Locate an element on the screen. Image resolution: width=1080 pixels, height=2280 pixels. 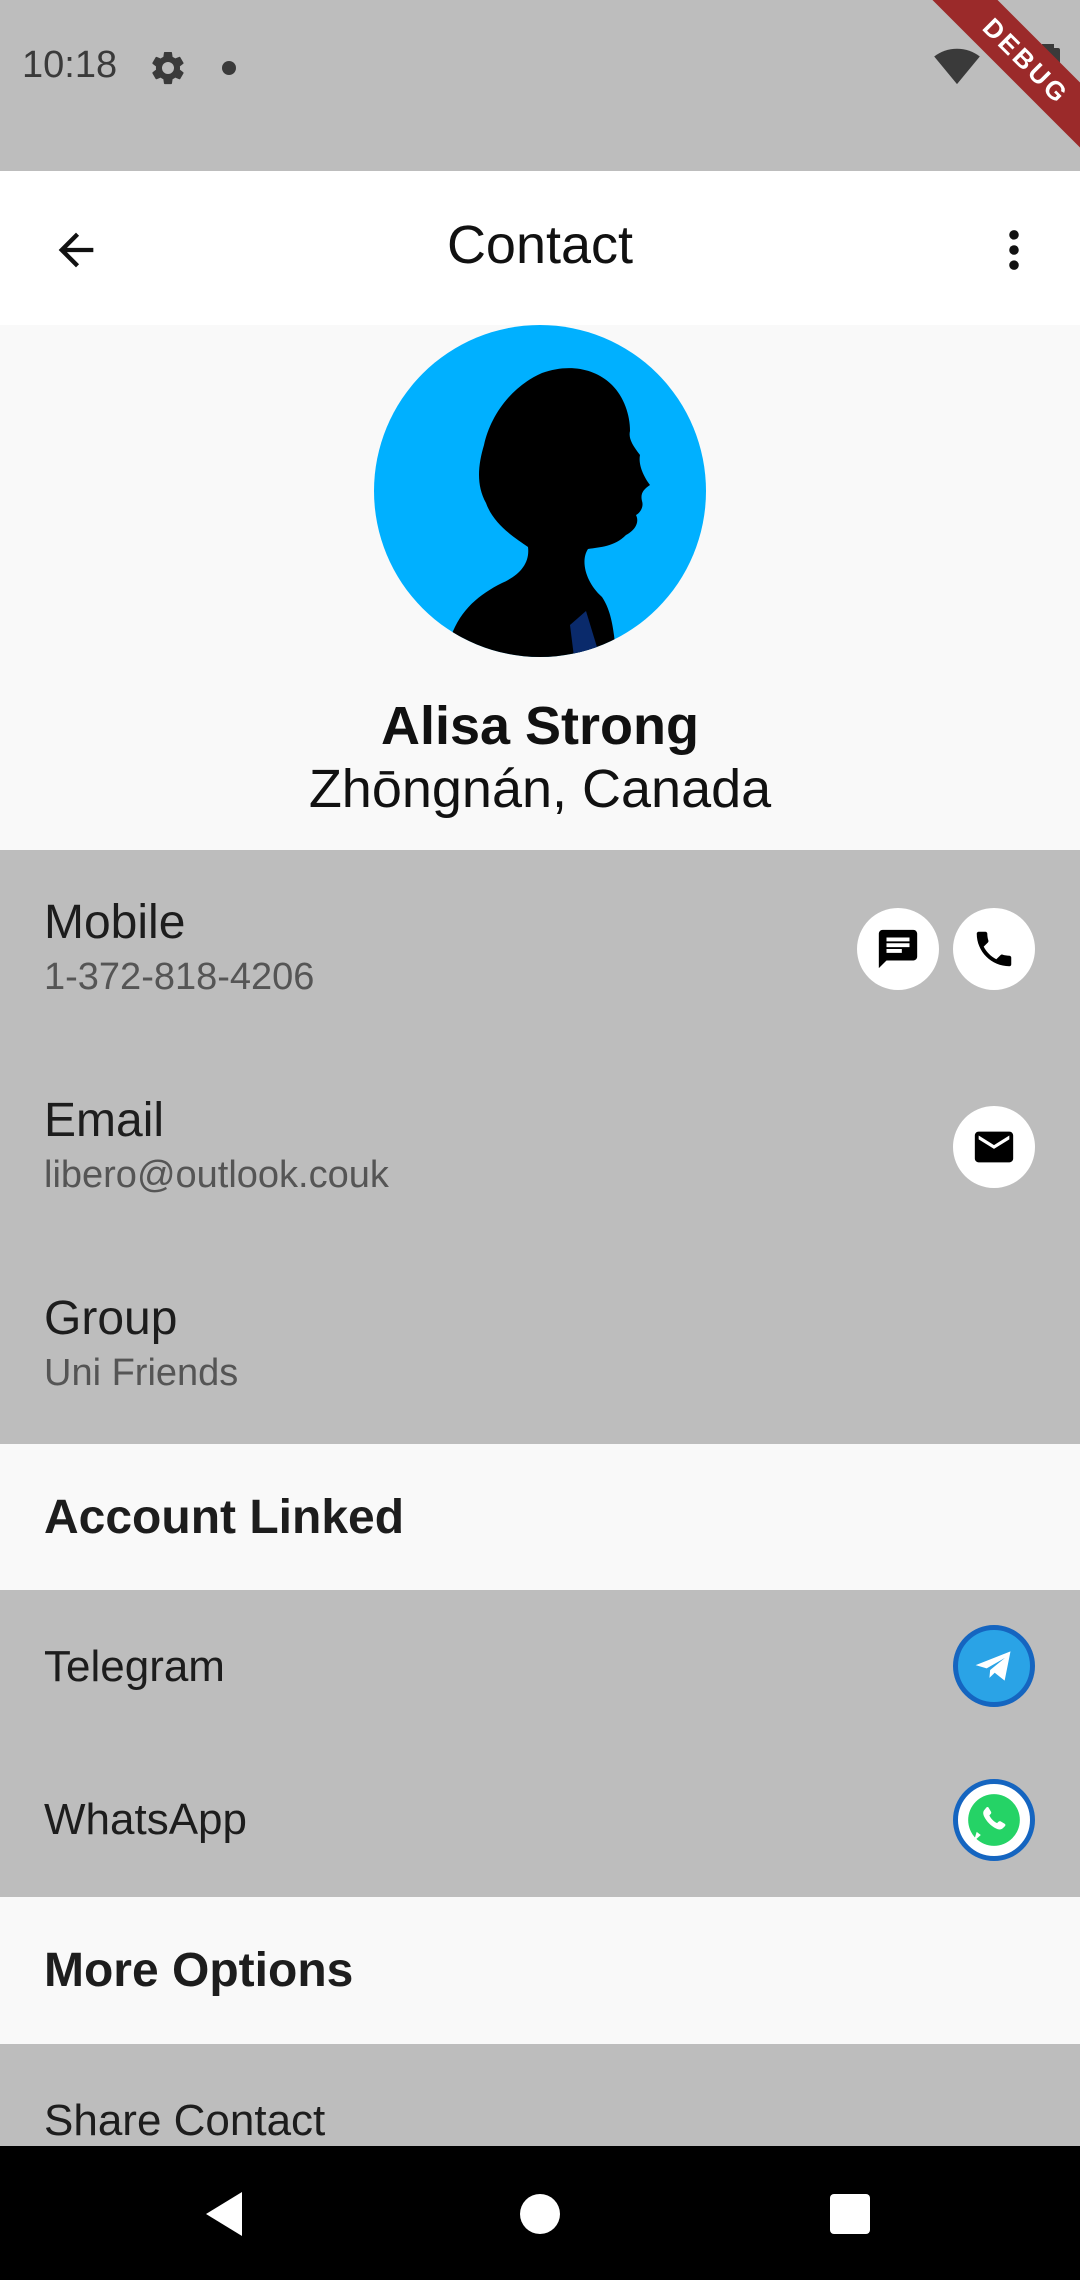
telegram-label: Telegram is located at coordinates (134, 1666).